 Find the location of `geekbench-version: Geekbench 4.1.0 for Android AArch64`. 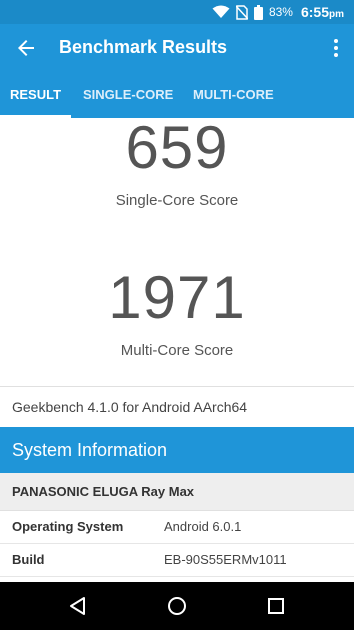

geekbench-version: Geekbench 4.1.0 for Android AArch64 is located at coordinates (177, 406).